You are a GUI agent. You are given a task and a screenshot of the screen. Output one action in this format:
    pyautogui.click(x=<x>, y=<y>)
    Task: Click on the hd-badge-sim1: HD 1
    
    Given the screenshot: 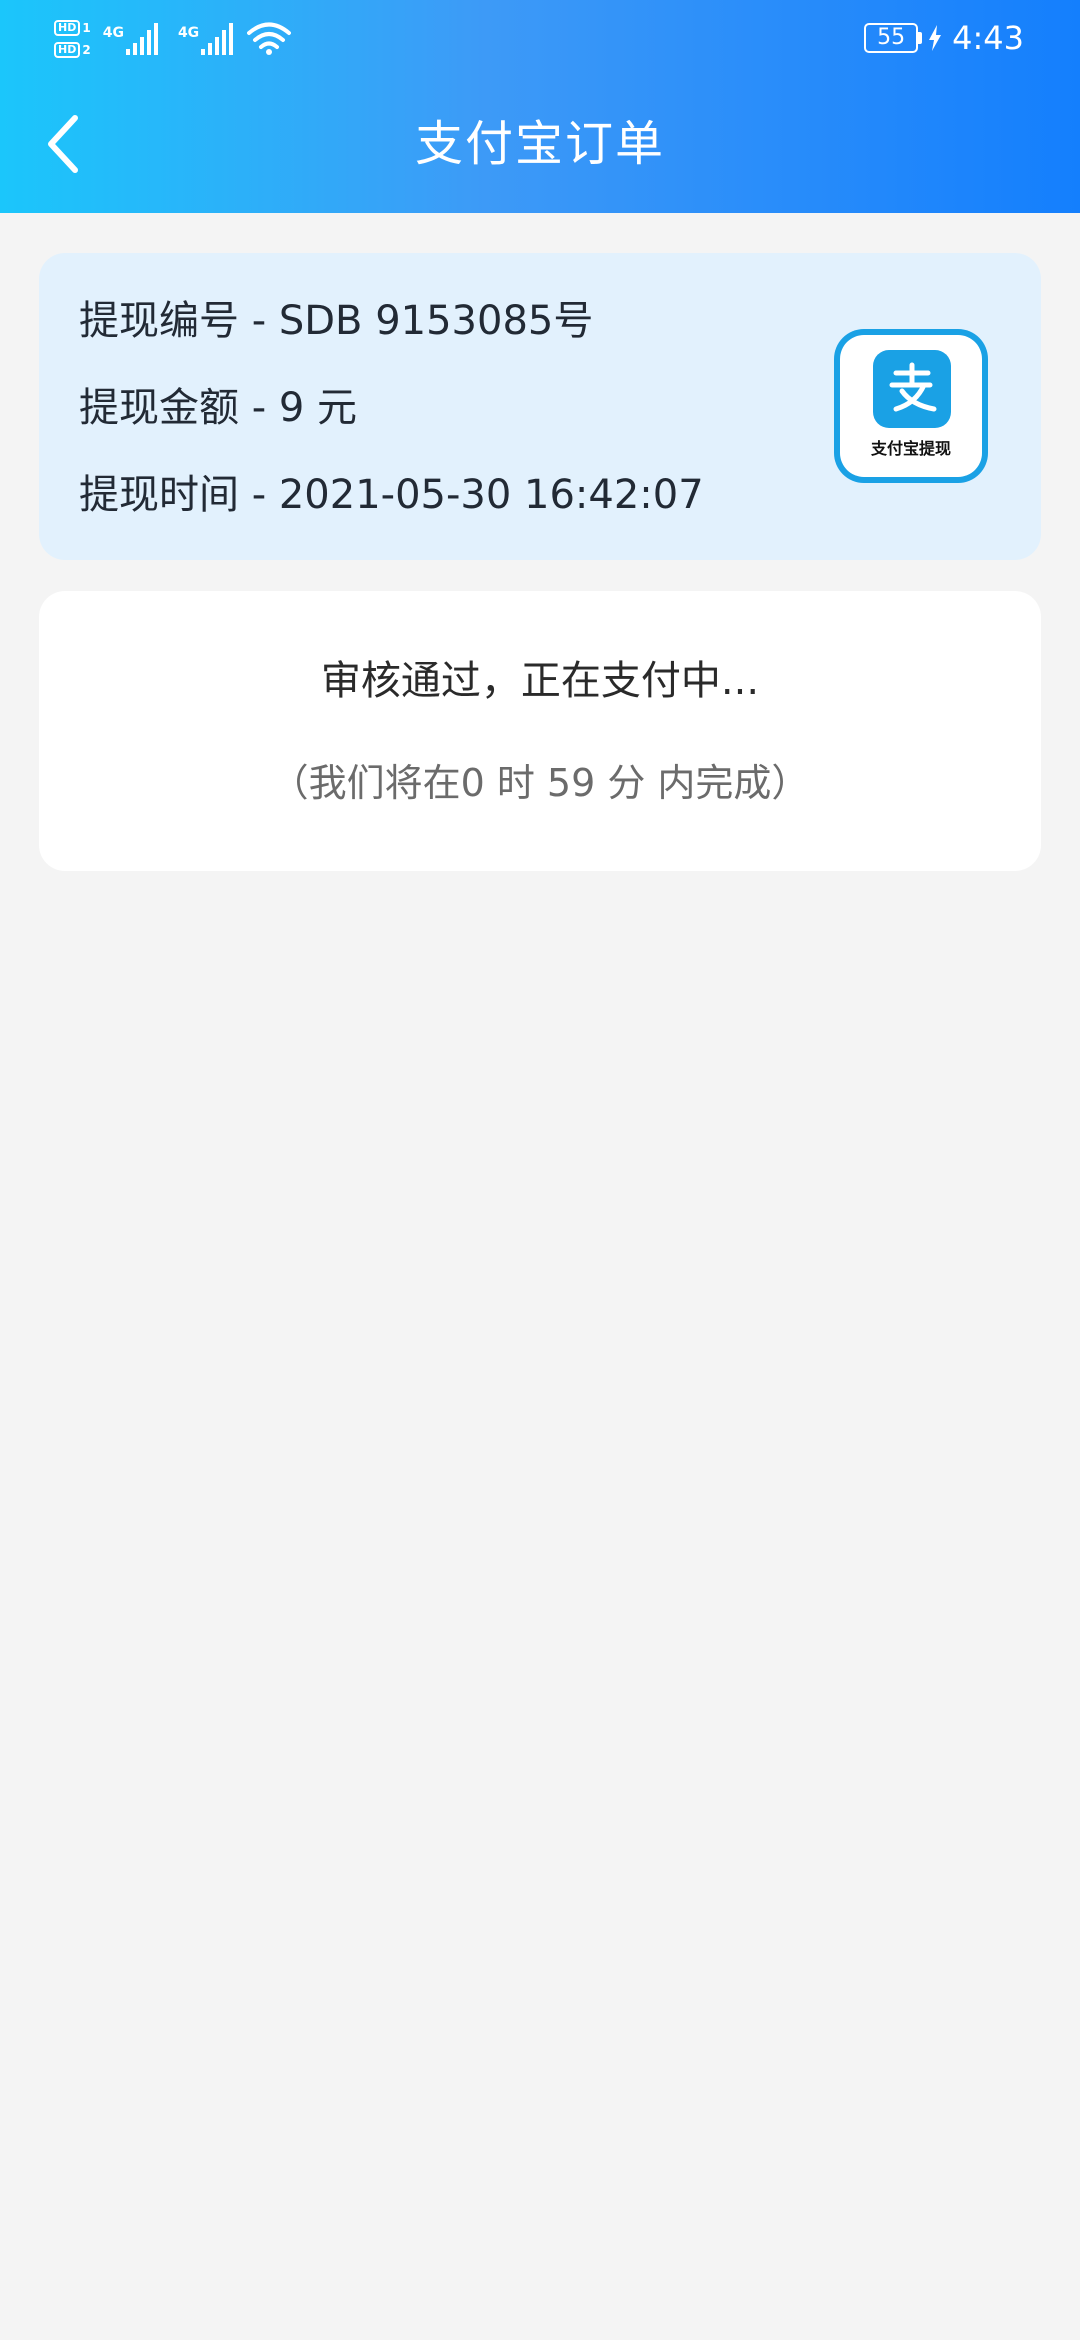 What is the action you would take?
    pyautogui.click(x=72, y=28)
    